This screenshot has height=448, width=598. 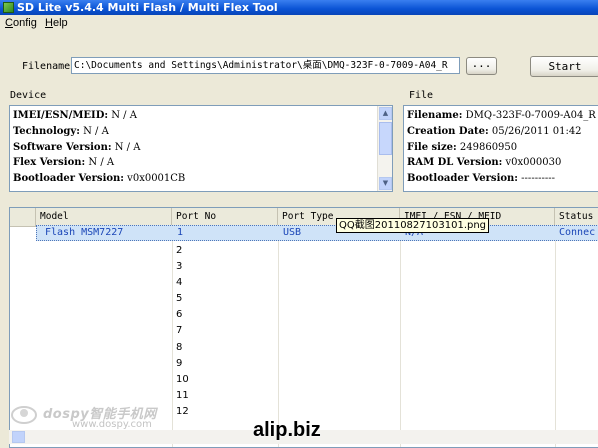 I want to click on menu-help: Help, so click(x=56, y=23).